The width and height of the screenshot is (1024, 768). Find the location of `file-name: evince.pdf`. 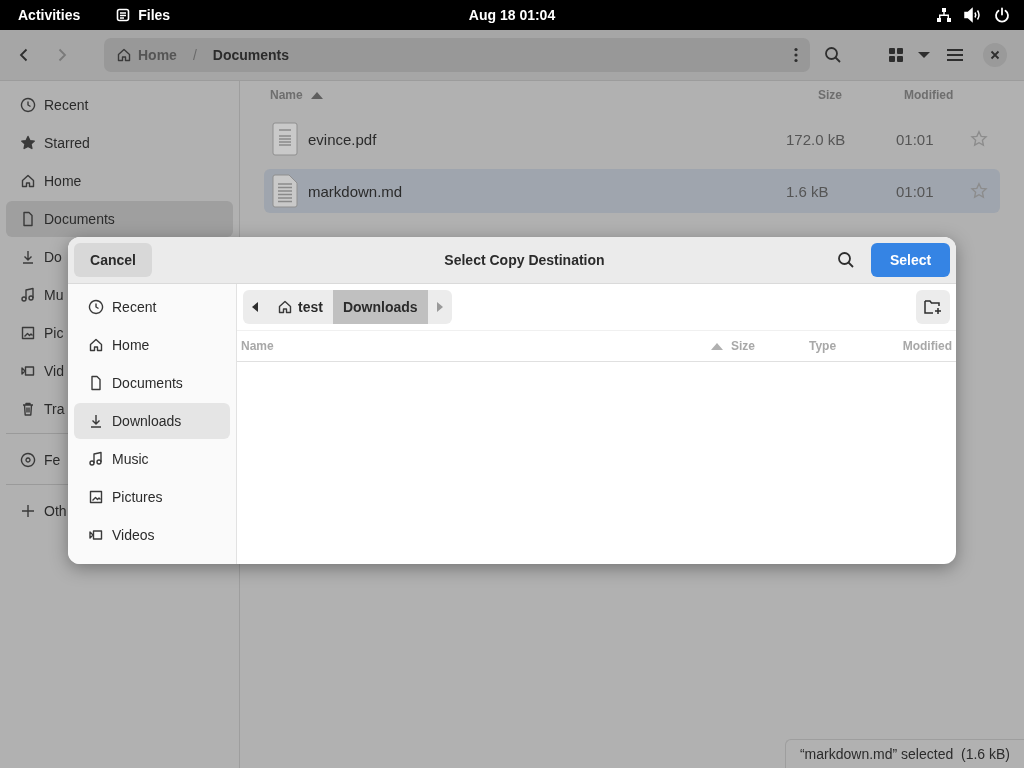

file-name: evince.pdf is located at coordinates (343, 139).